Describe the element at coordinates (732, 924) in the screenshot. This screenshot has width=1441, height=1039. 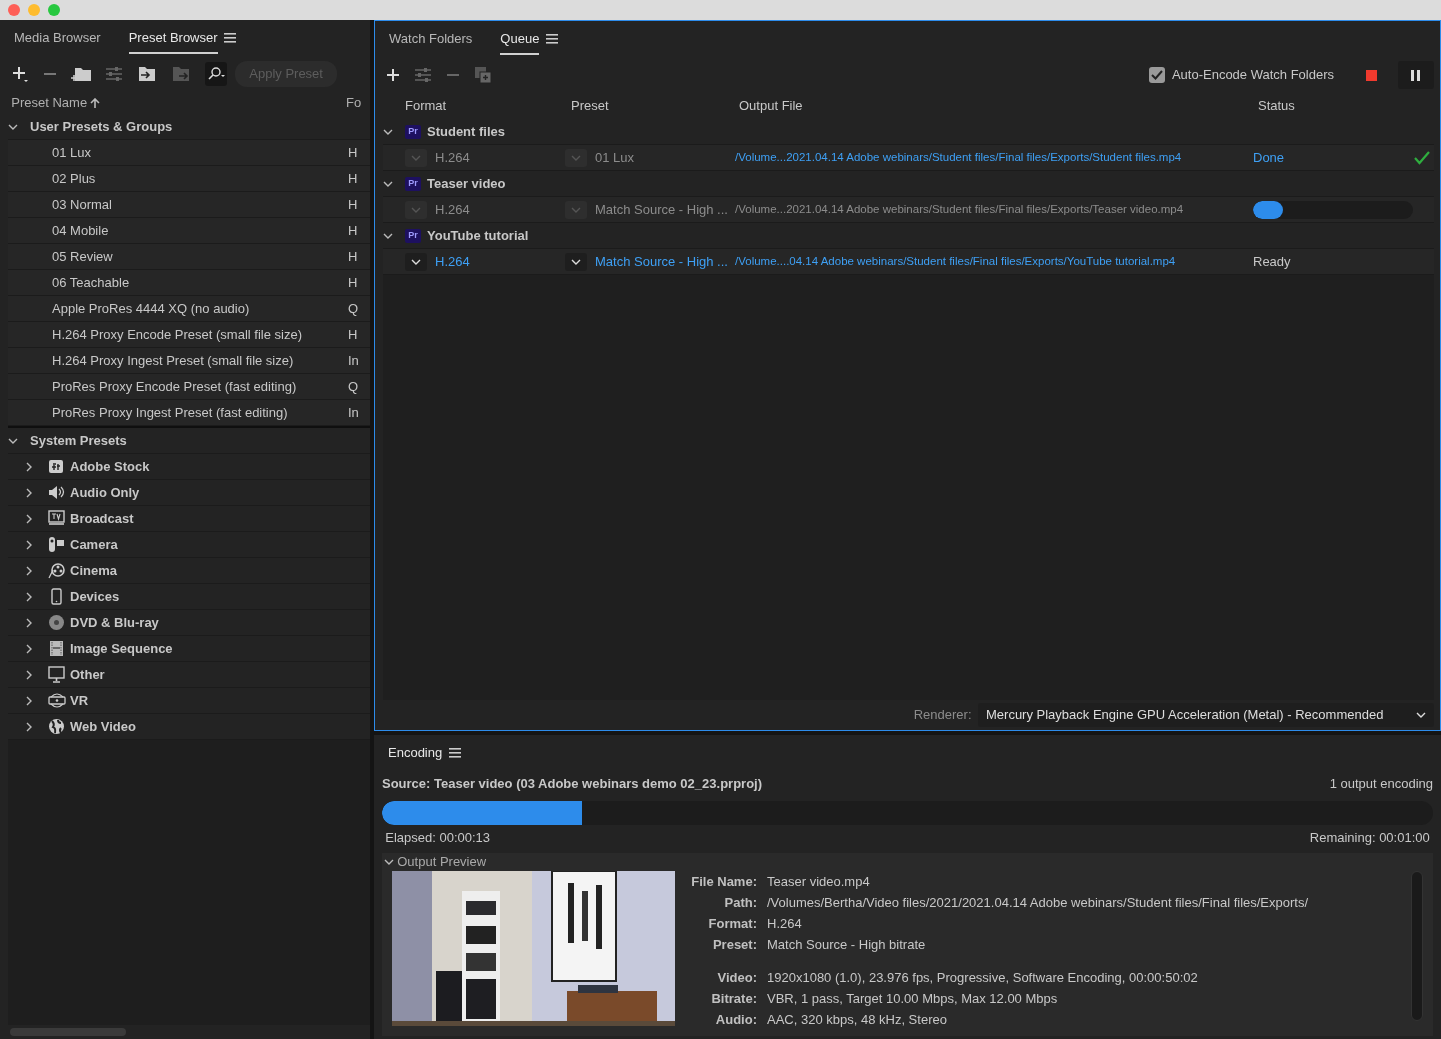
I see `info-label: Format:` at that location.